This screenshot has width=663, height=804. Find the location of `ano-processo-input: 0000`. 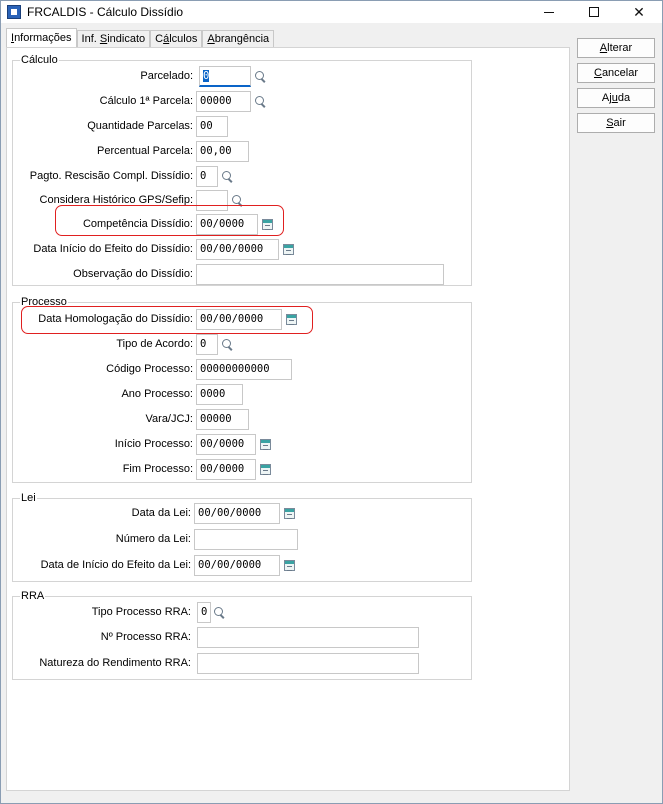

ano-processo-input: 0000 is located at coordinates (219, 394).